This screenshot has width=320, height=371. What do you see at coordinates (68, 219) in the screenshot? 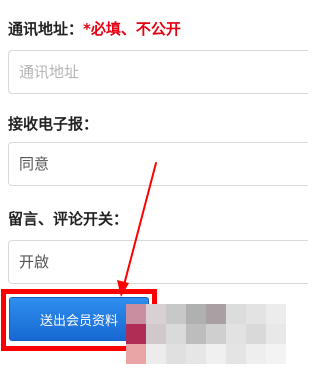
I see `comments-label: 留言、评论开关：` at bounding box center [68, 219].